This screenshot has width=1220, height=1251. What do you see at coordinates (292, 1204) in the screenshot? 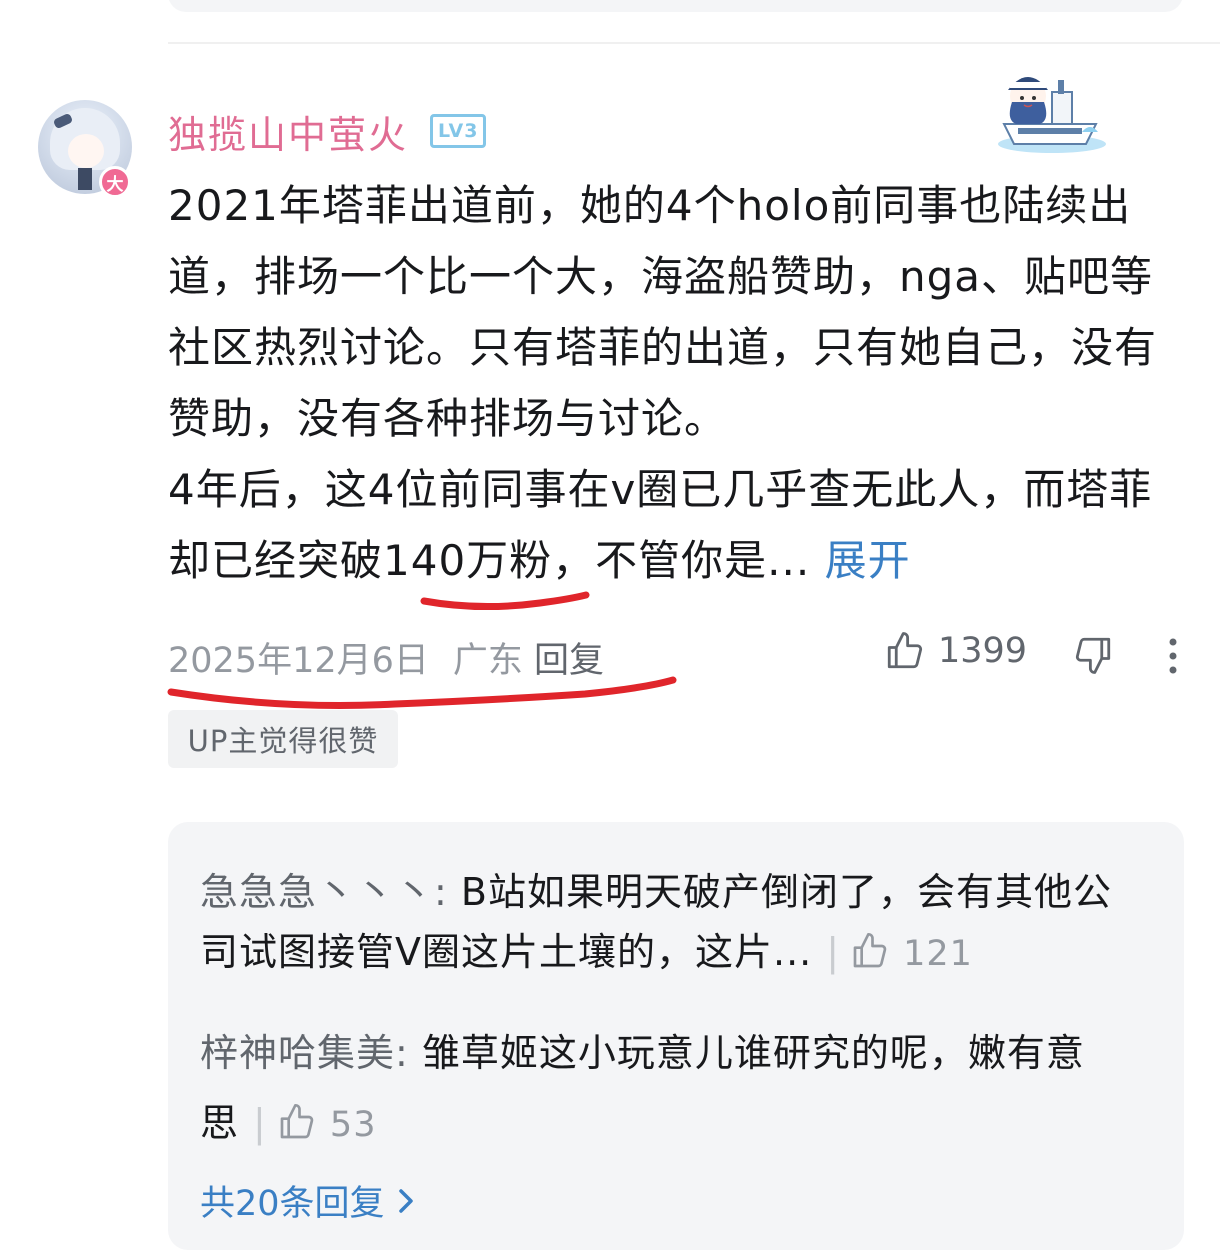
I see `total-replies-label: 共20条回复` at bounding box center [292, 1204].